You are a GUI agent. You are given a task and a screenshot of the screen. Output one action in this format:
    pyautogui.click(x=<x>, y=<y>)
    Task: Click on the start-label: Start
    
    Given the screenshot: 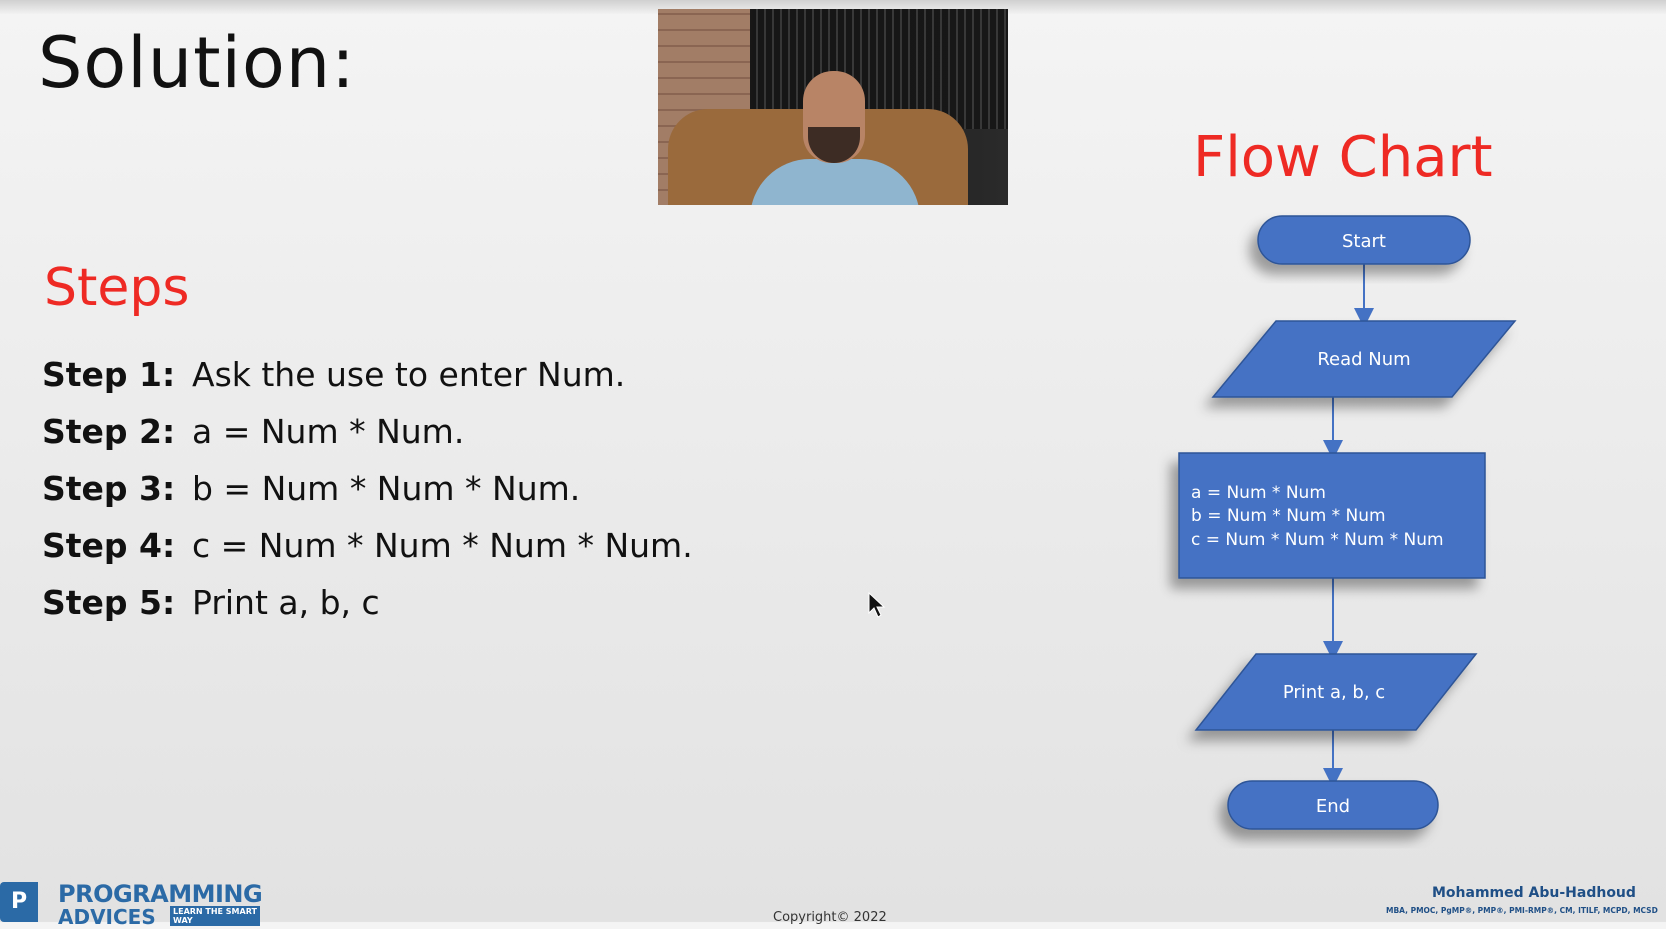 What is the action you would take?
    pyautogui.click(x=1364, y=241)
    